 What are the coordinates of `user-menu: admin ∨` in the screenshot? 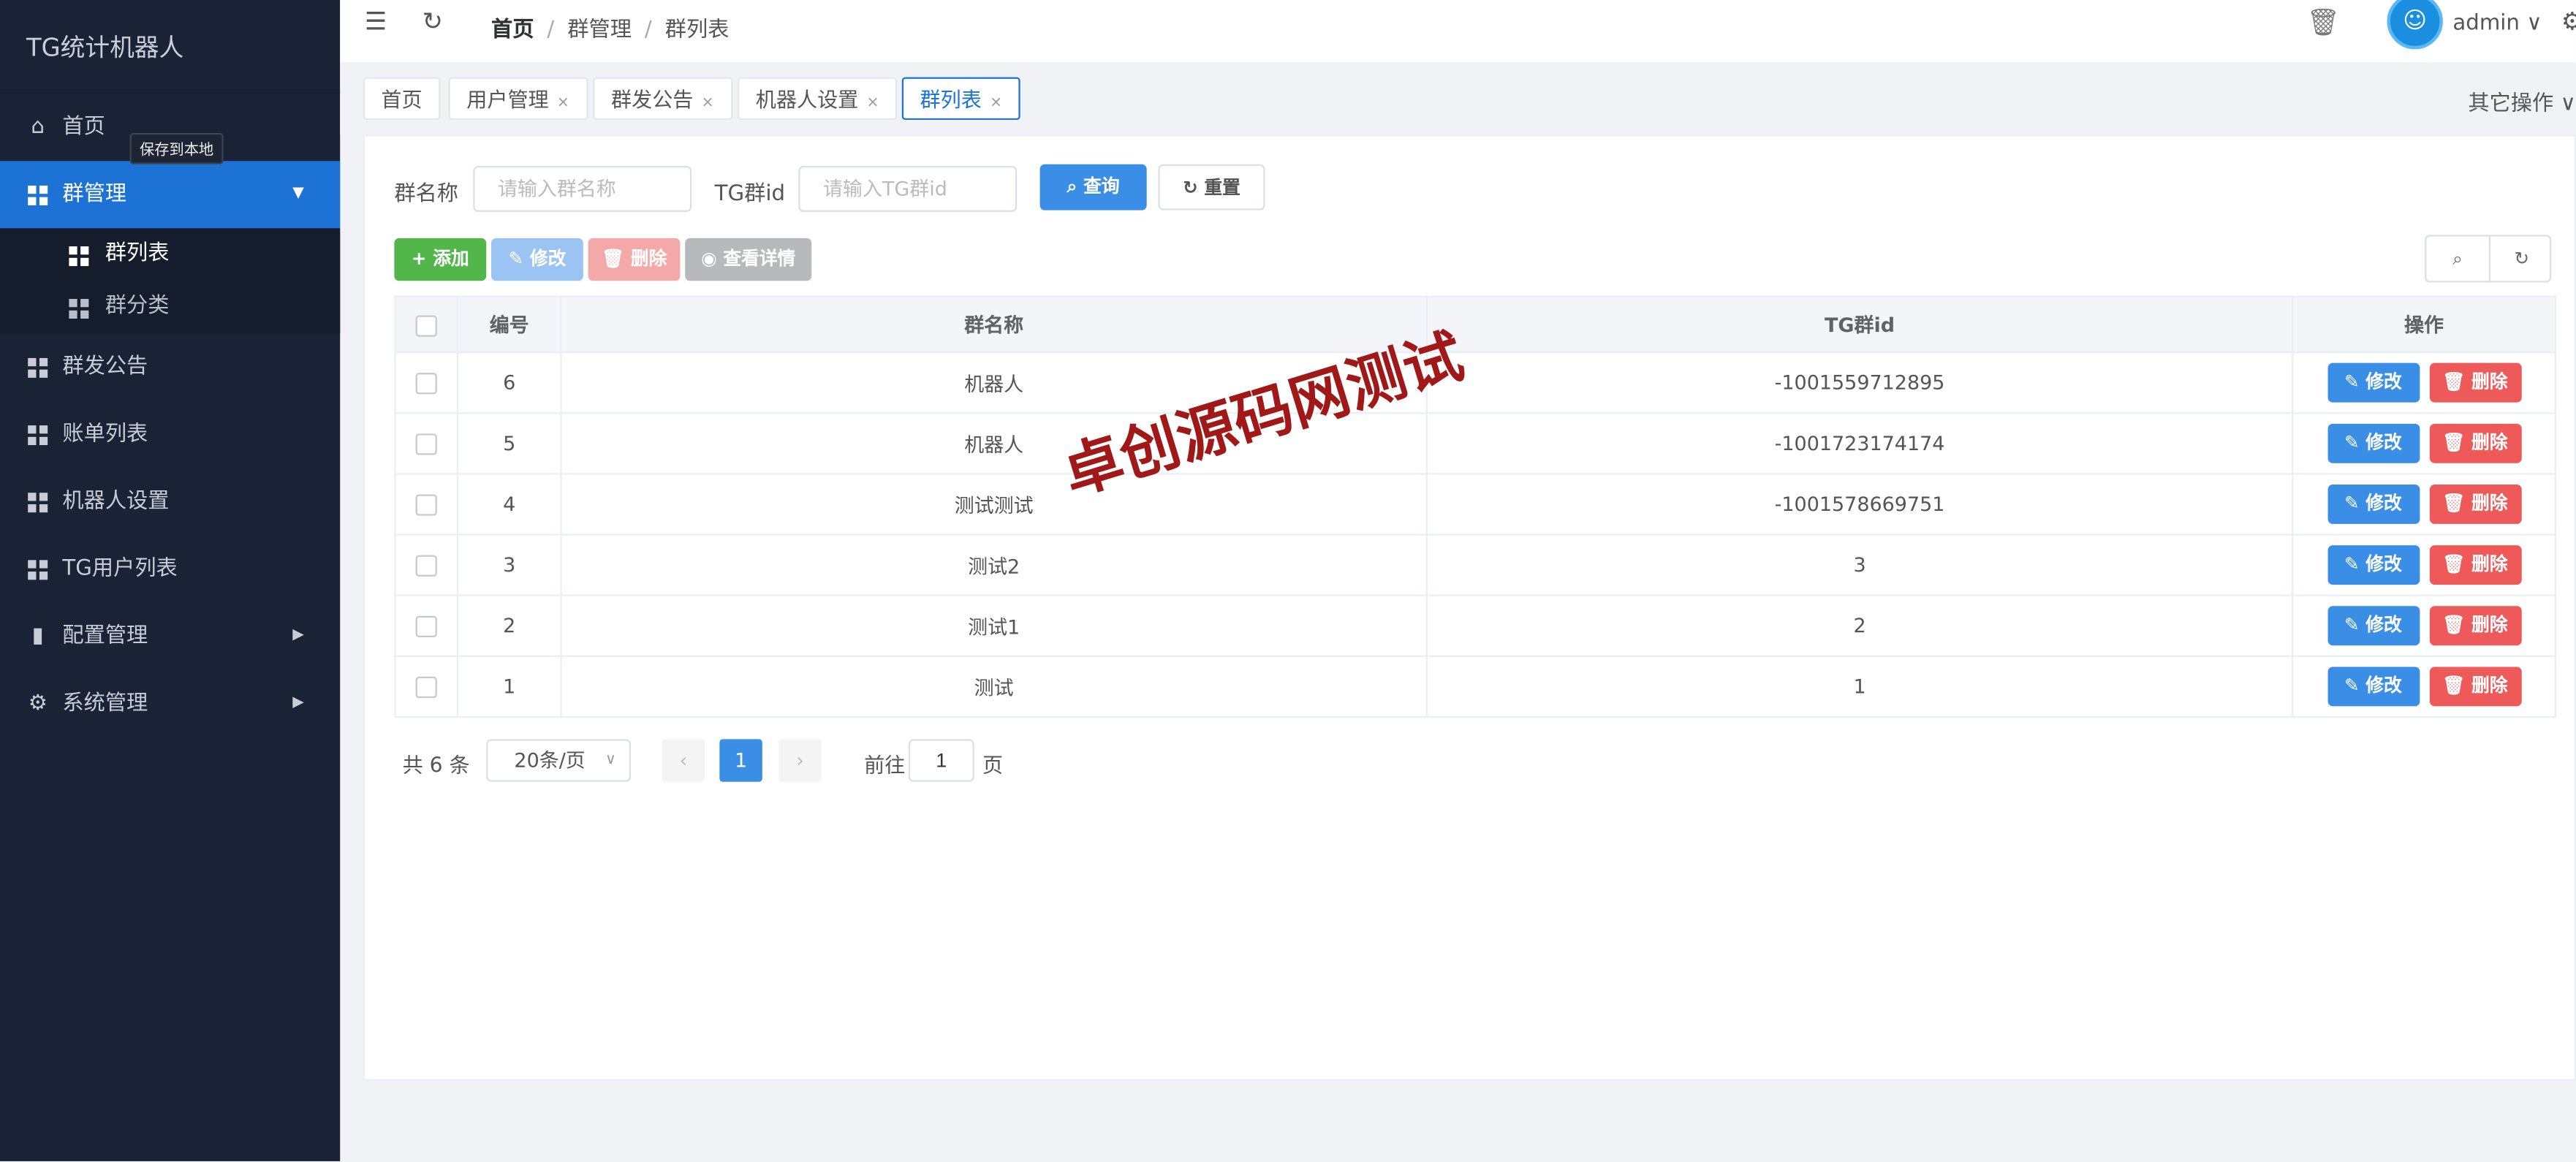 It's located at (2497, 24).